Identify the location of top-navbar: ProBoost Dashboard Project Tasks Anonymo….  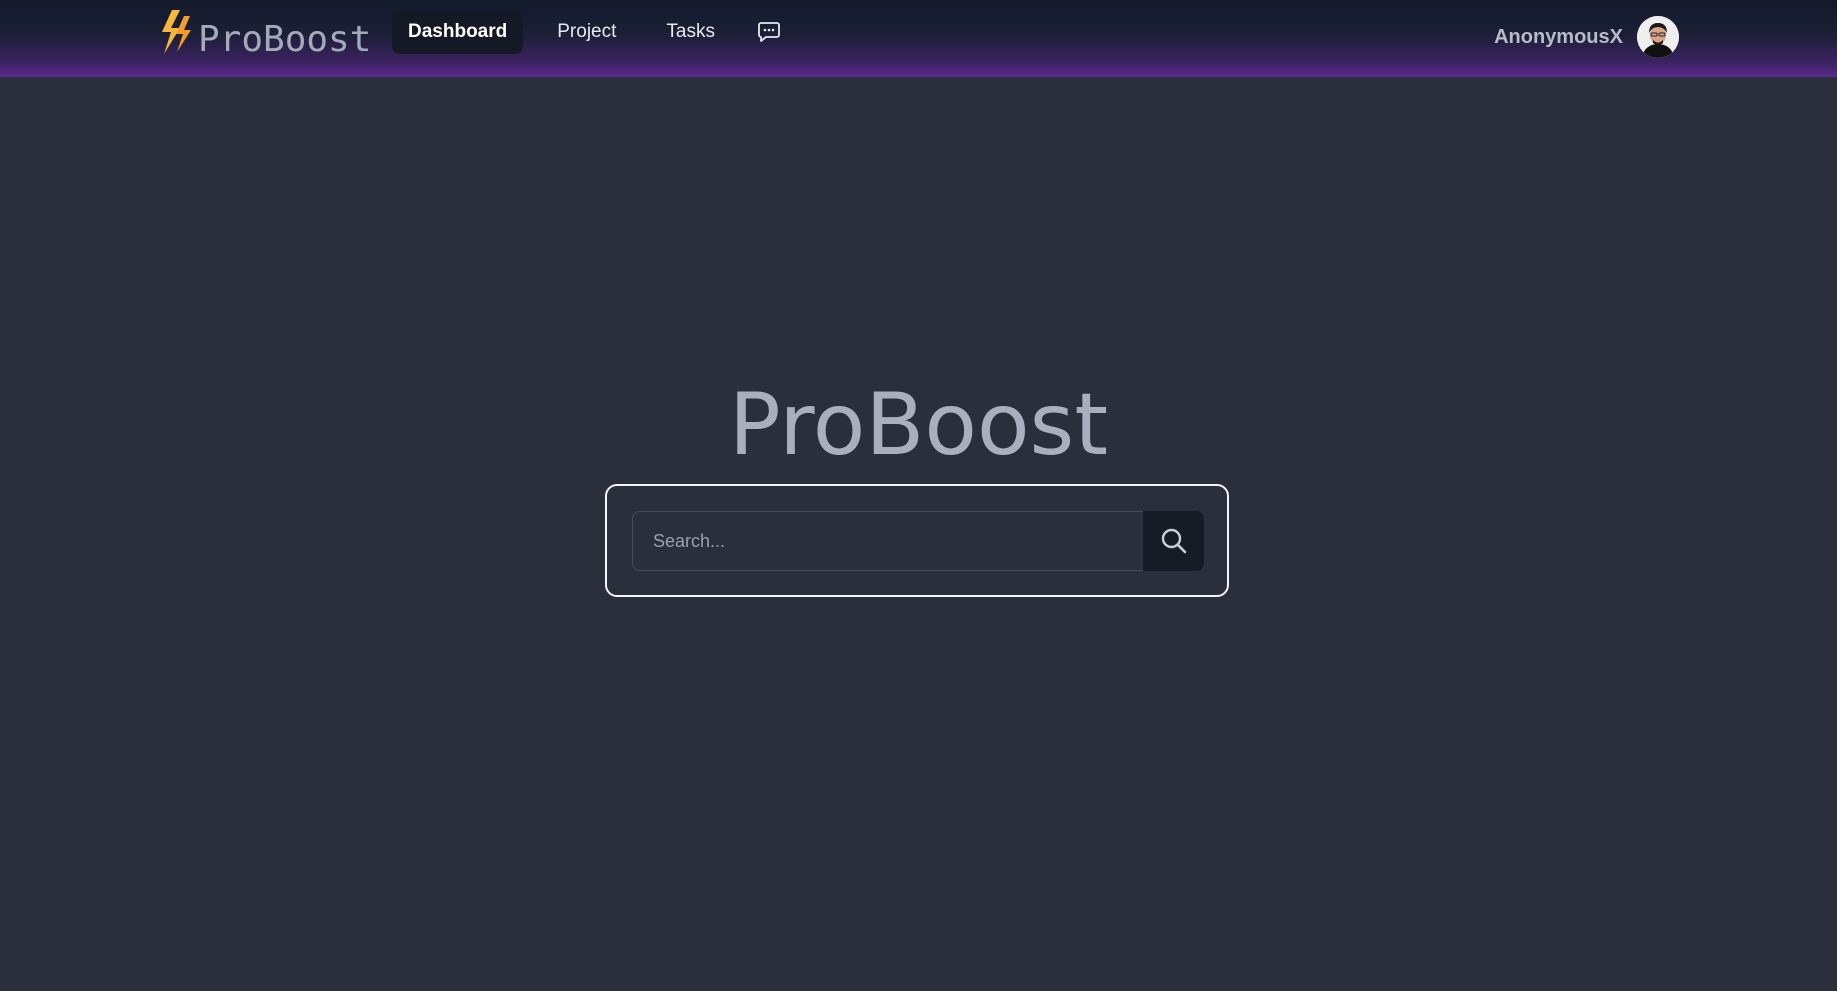
(918, 38).